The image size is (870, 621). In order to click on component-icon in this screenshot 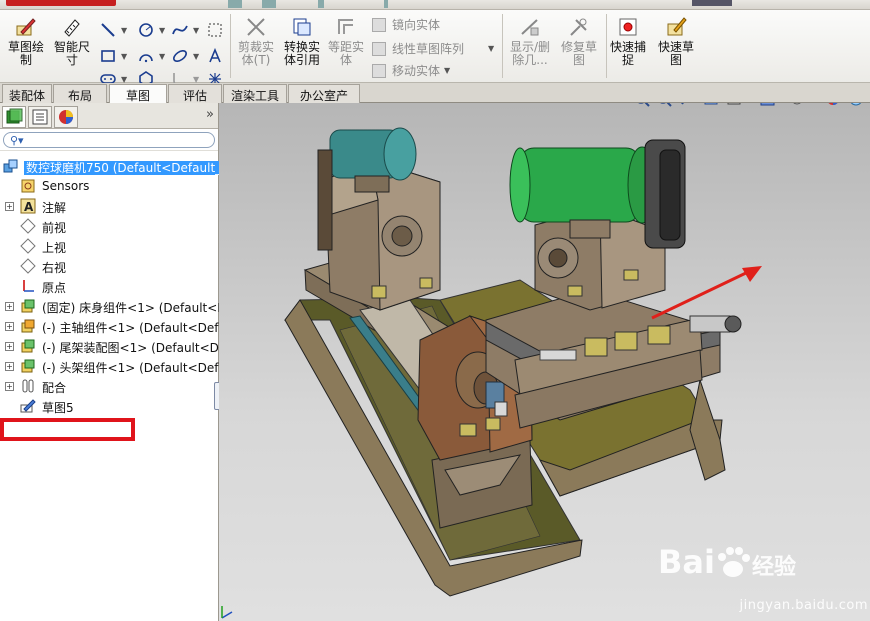, I will do `click(28, 346)`.